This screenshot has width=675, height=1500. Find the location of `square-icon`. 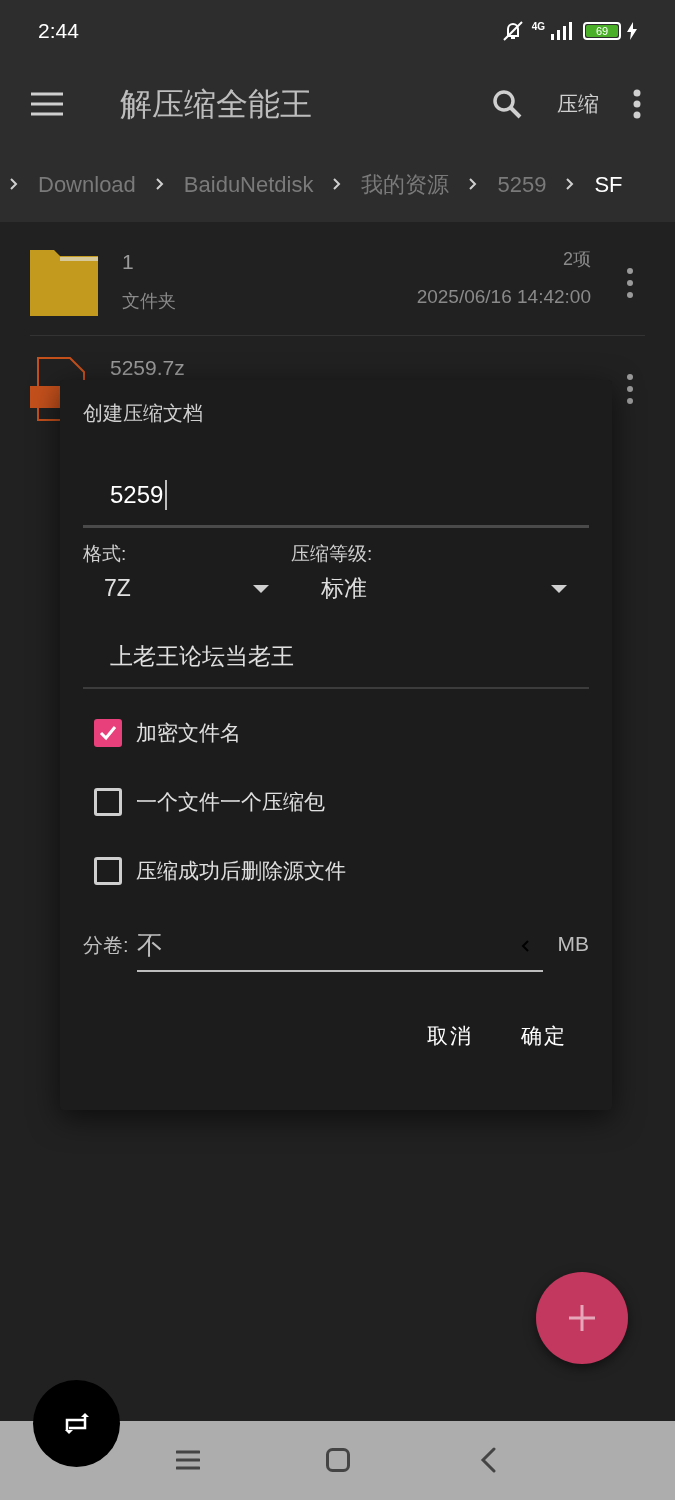

square-icon is located at coordinates (337, 1459).